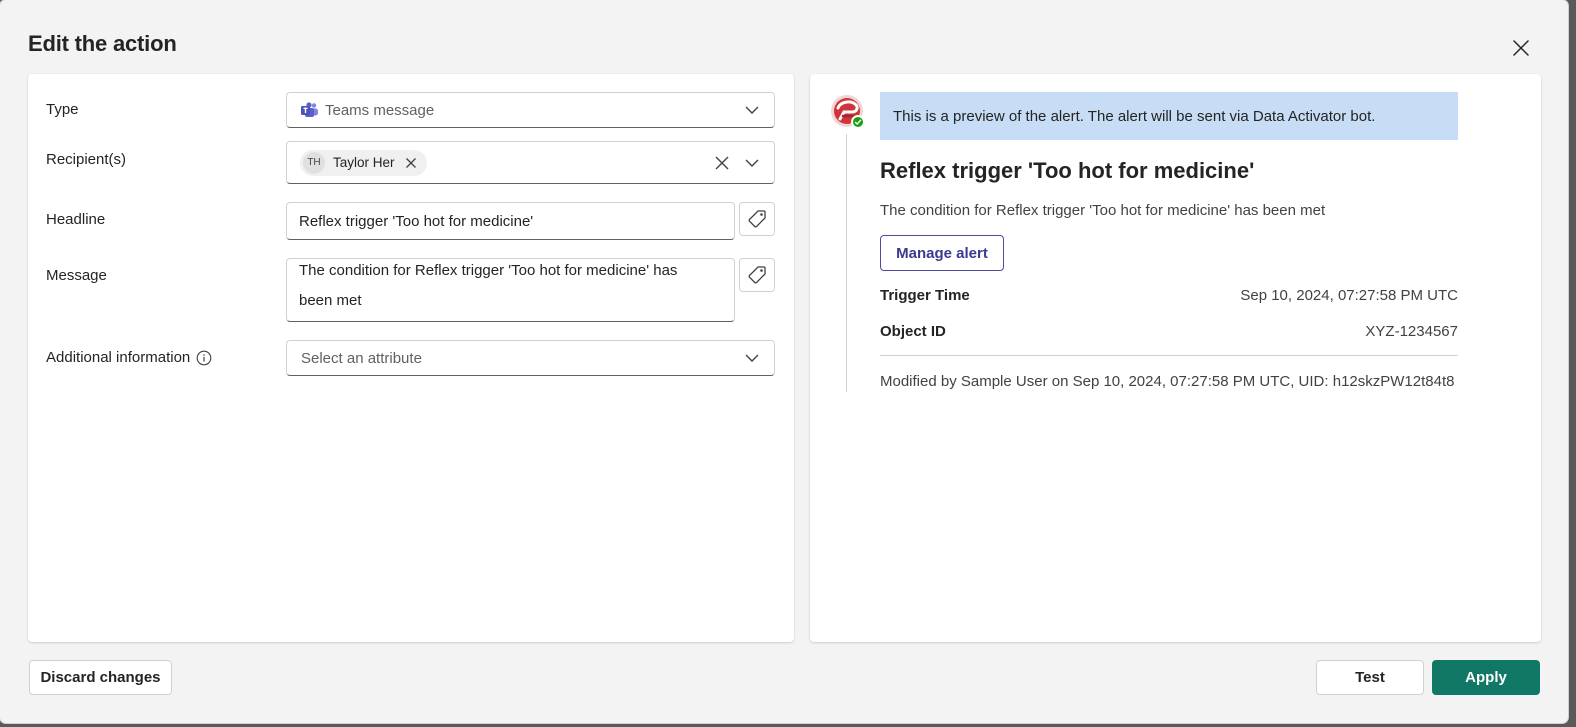 The height and width of the screenshot is (727, 1576). What do you see at coordinates (309, 109) in the screenshot?
I see `teams-icon` at bounding box center [309, 109].